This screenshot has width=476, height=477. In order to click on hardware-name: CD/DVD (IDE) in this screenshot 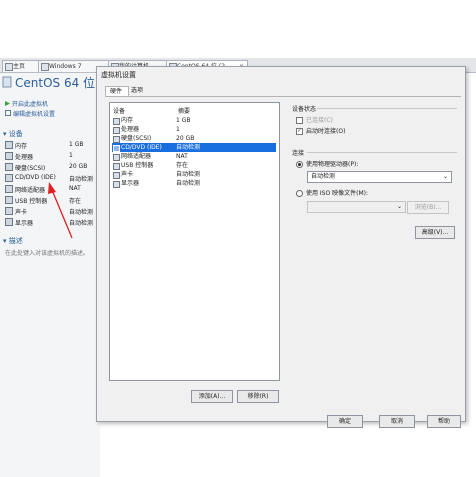, I will do `click(141, 147)`.